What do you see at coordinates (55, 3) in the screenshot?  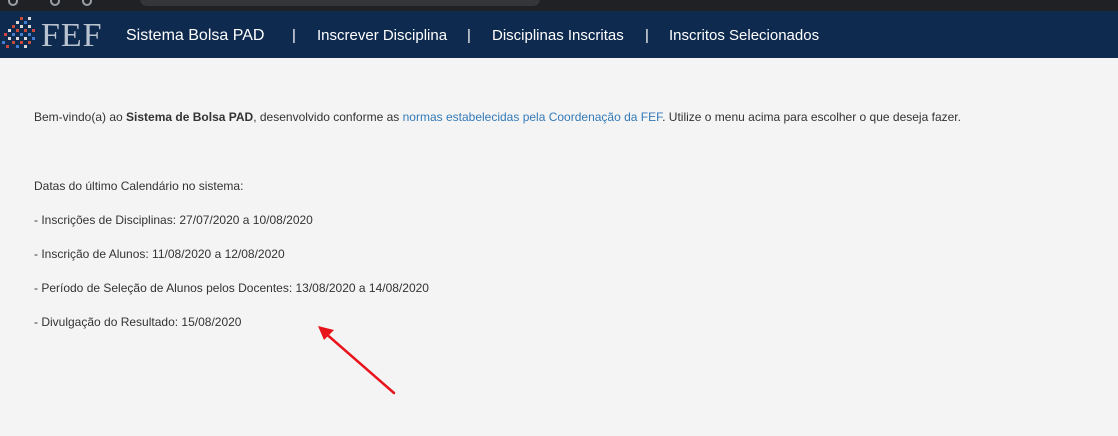 I see `forward-icon` at bounding box center [55, 3].